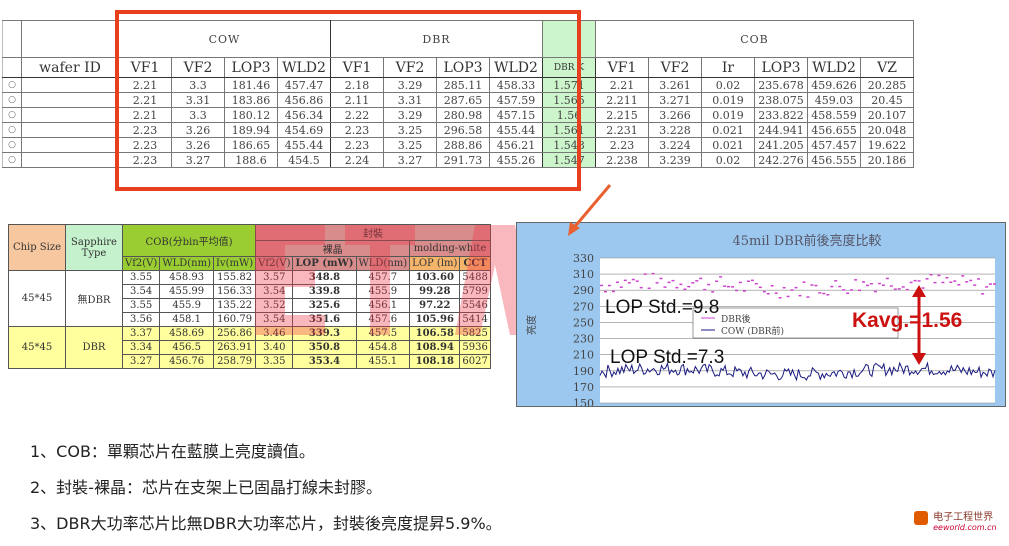 This screenshot has height=546, width=1009. I want to click on pointer-arrow, so click(590, 210).